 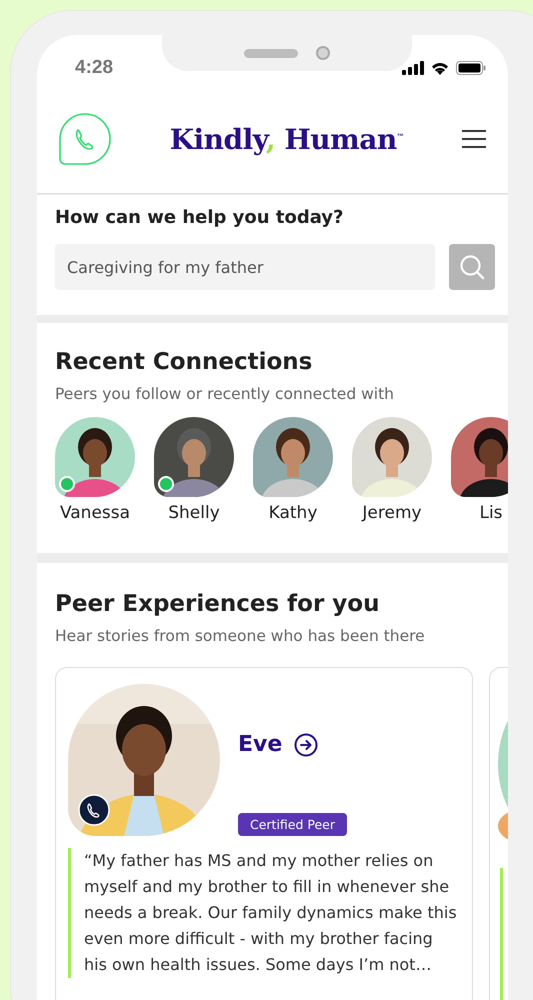 I want to click on person-name: Kathy, so click(x=293, y=513).